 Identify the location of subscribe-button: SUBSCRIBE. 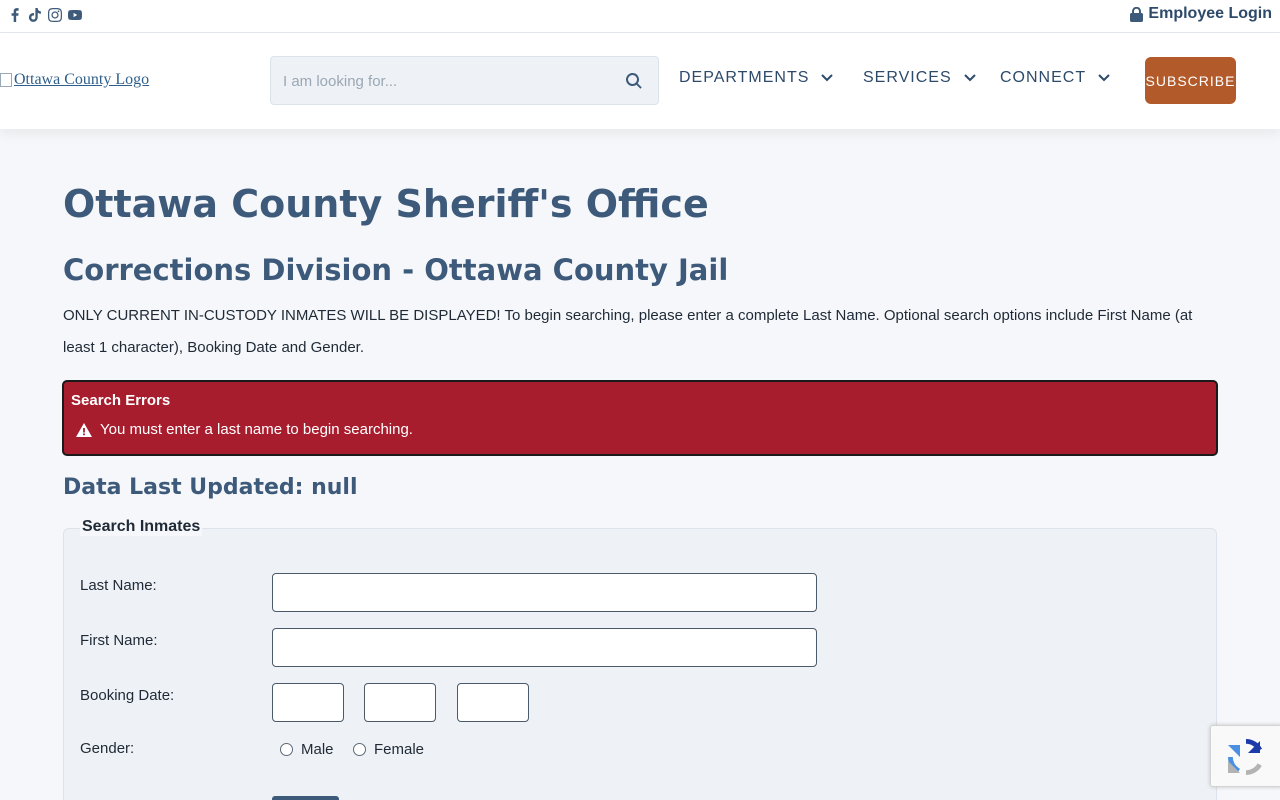
(1190, 80).